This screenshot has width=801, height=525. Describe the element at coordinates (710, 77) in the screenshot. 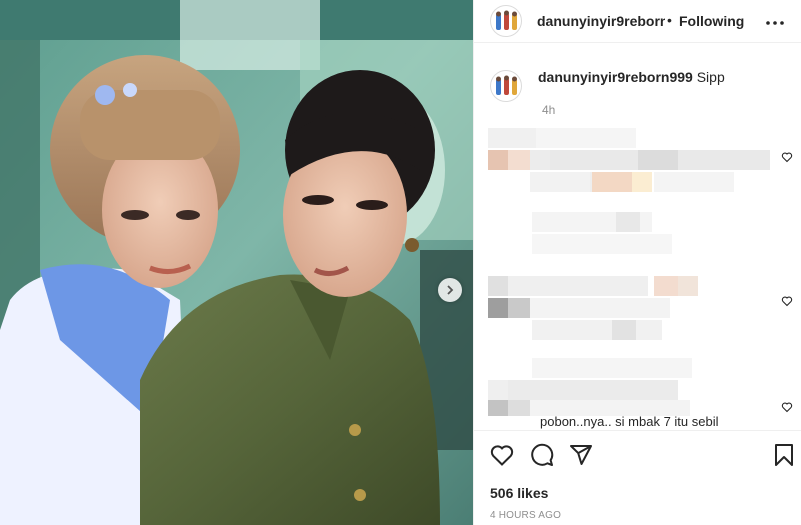

I see `caption-body: Sipp` at that location.